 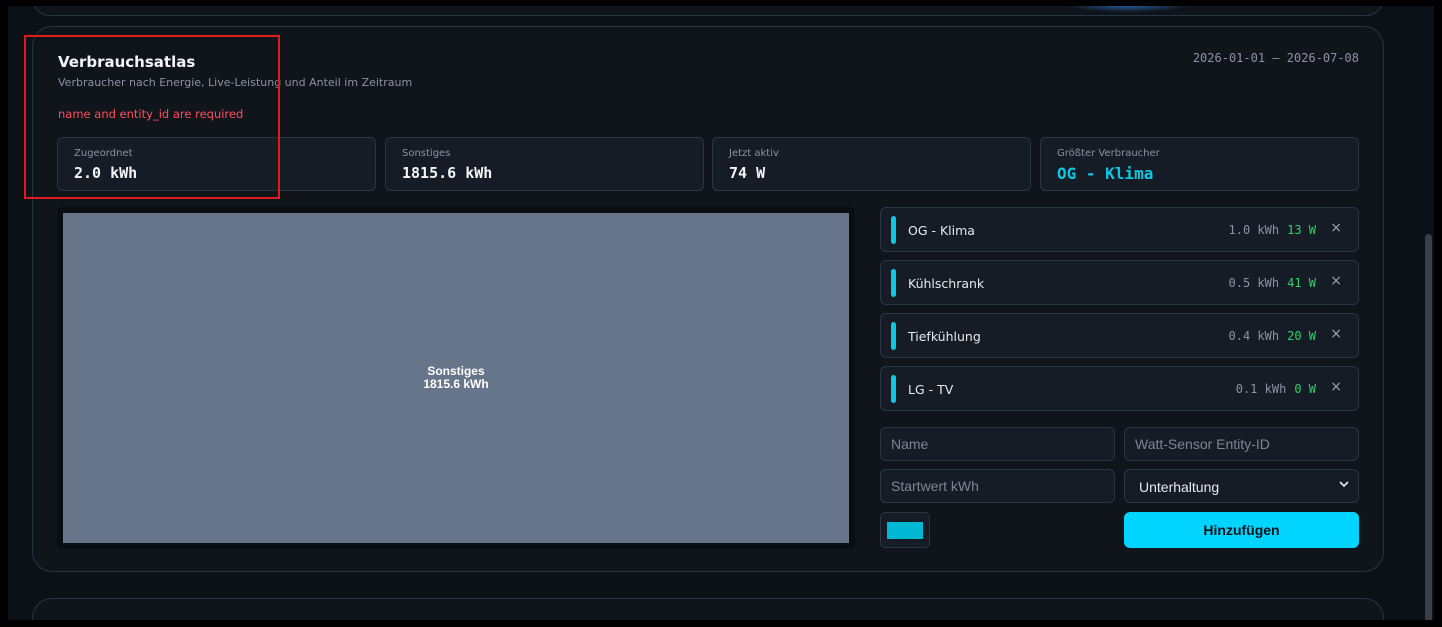 I want to click on stat-largest-consumer: Größter Verbraucher OG - Klima, so click(x=1199, y=164).